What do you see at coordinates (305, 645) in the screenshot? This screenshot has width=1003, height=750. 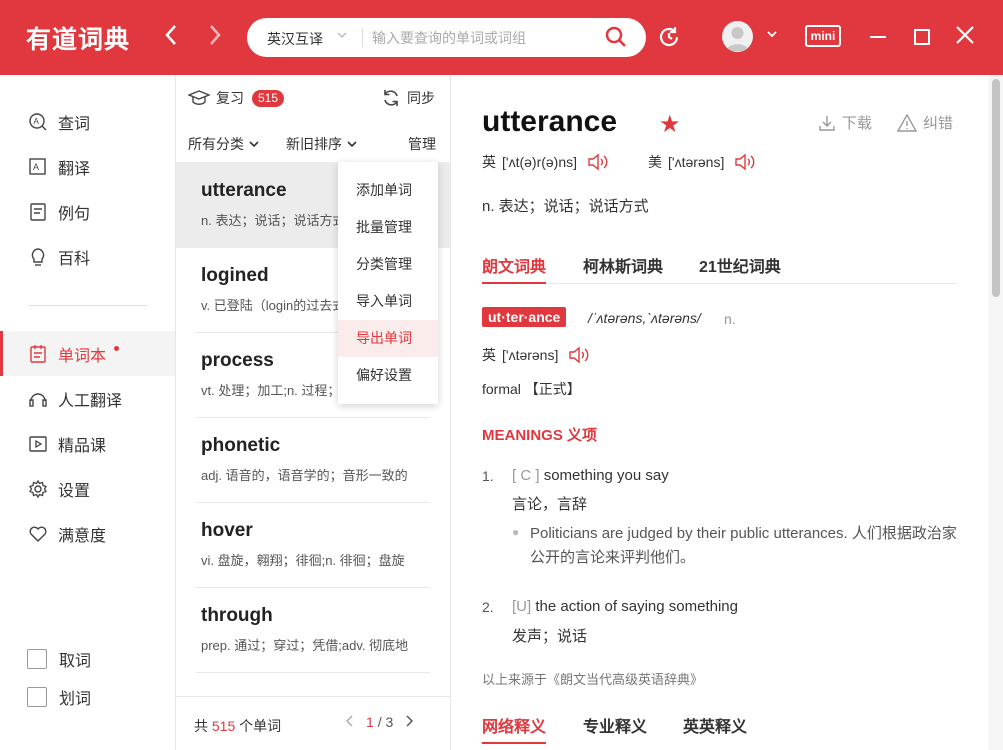 I see `word-definition: prep. 通过；穿过；凭借;adv. 彻底地` at bounding box center [305, 645].